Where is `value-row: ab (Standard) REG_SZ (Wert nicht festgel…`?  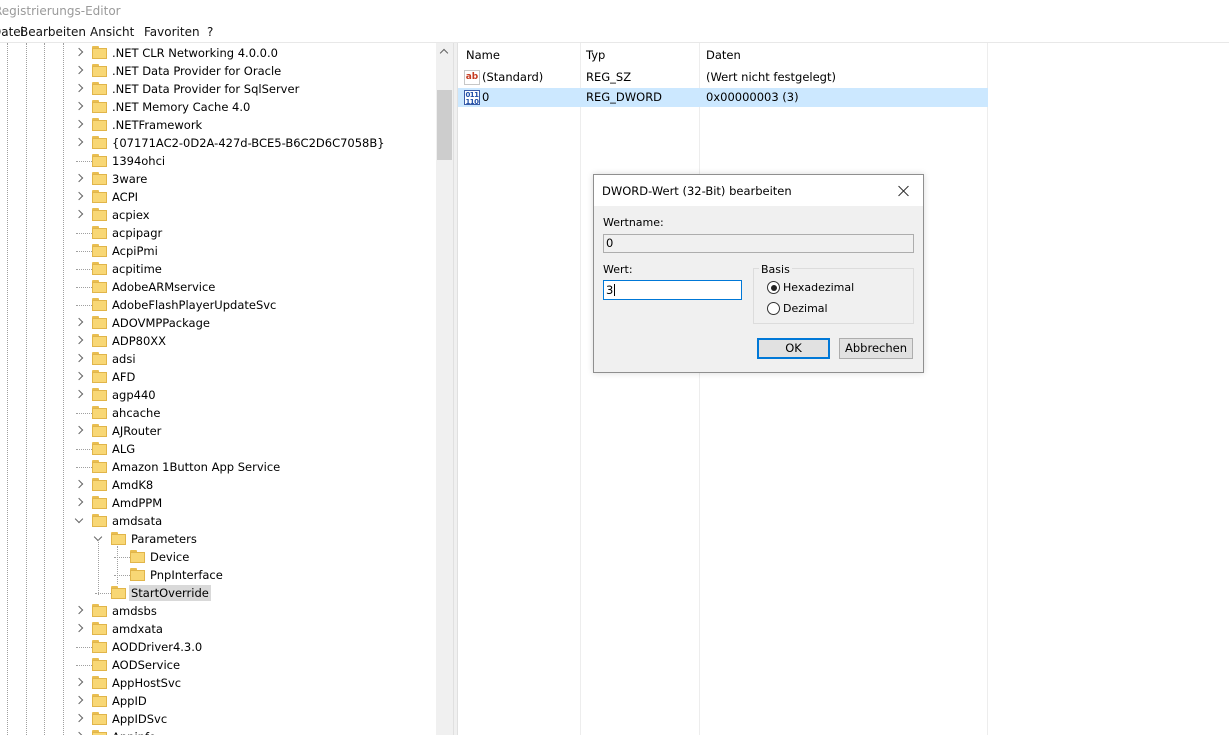 value-row: ab (Standard) REG_SZ (Wert nicht festgel… is located at coordinates (723, 77).